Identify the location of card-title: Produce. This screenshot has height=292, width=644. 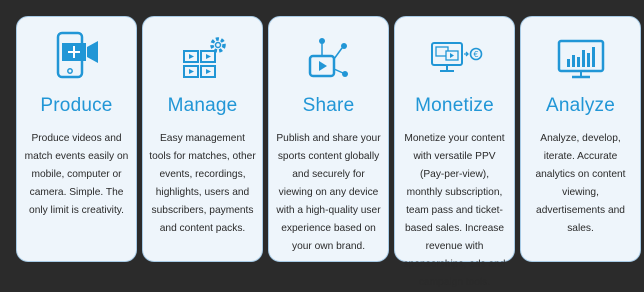
(76, 105).